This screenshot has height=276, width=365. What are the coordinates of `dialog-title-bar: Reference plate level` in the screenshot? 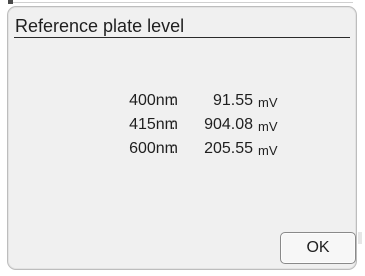 It's located at (182, 23).